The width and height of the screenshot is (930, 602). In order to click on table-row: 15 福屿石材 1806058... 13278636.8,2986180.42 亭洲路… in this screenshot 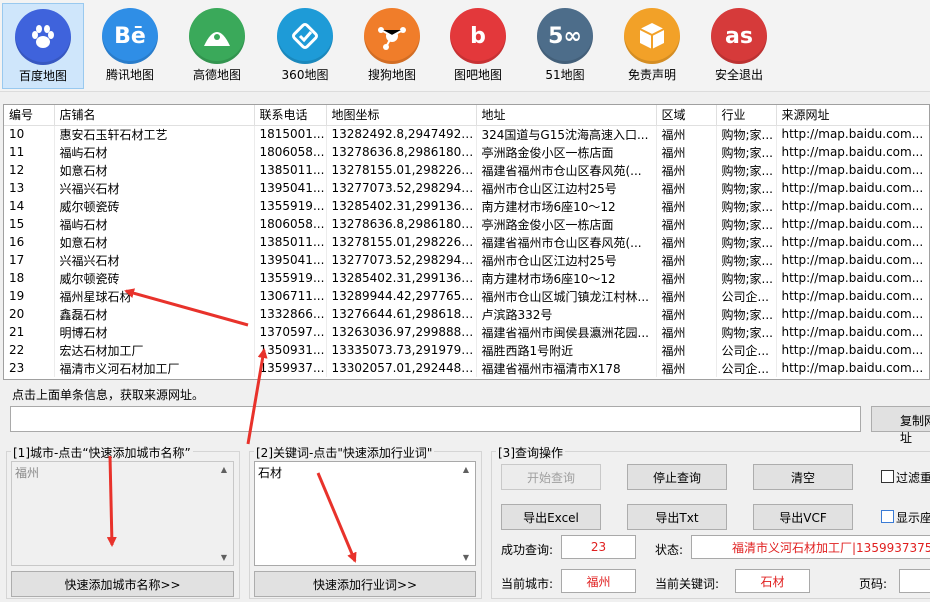, I will do `click(466, 224)`.